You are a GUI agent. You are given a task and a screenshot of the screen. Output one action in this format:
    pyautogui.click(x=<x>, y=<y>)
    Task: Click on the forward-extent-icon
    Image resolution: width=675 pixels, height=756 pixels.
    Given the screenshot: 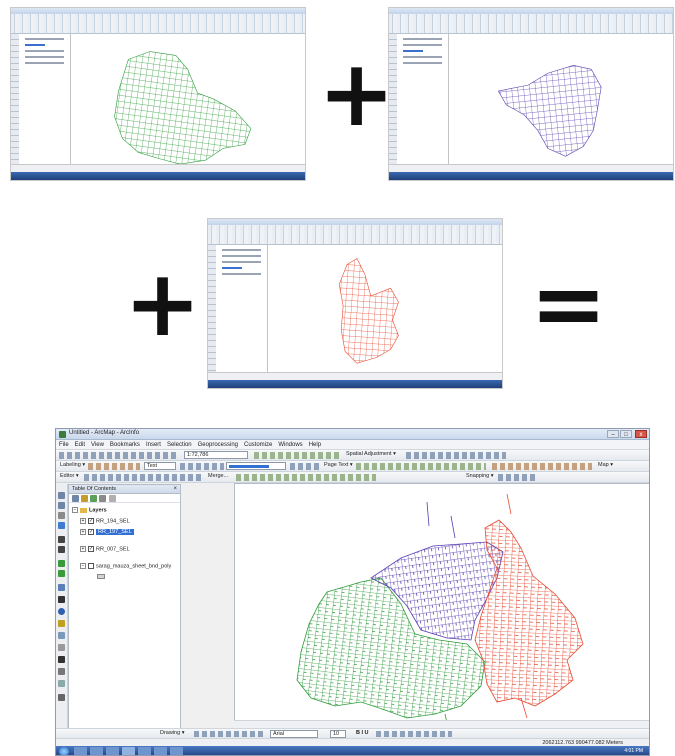 What is the action you would take?
    pyautogui.click(x=61, y=573)
    